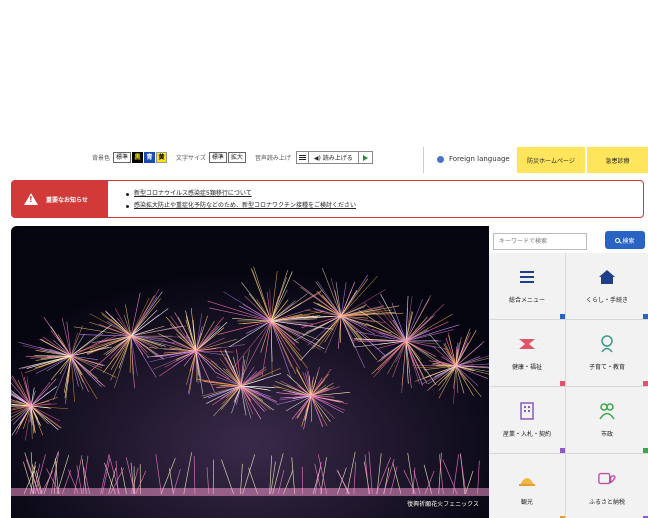 This screenshot has width=648, height=518. What do you see at coordinates (607, 277) in the screenshot?
I see `house-icon` at bounding box center [607, 277].